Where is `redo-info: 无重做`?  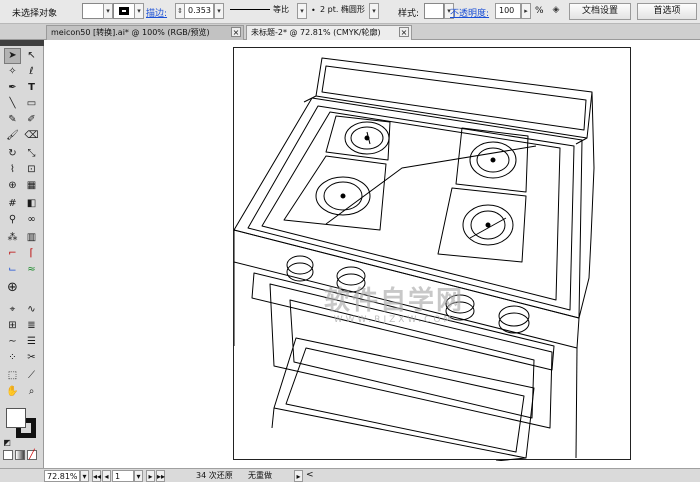
redo-info: 无重做 is located at coordinates (260, 475).